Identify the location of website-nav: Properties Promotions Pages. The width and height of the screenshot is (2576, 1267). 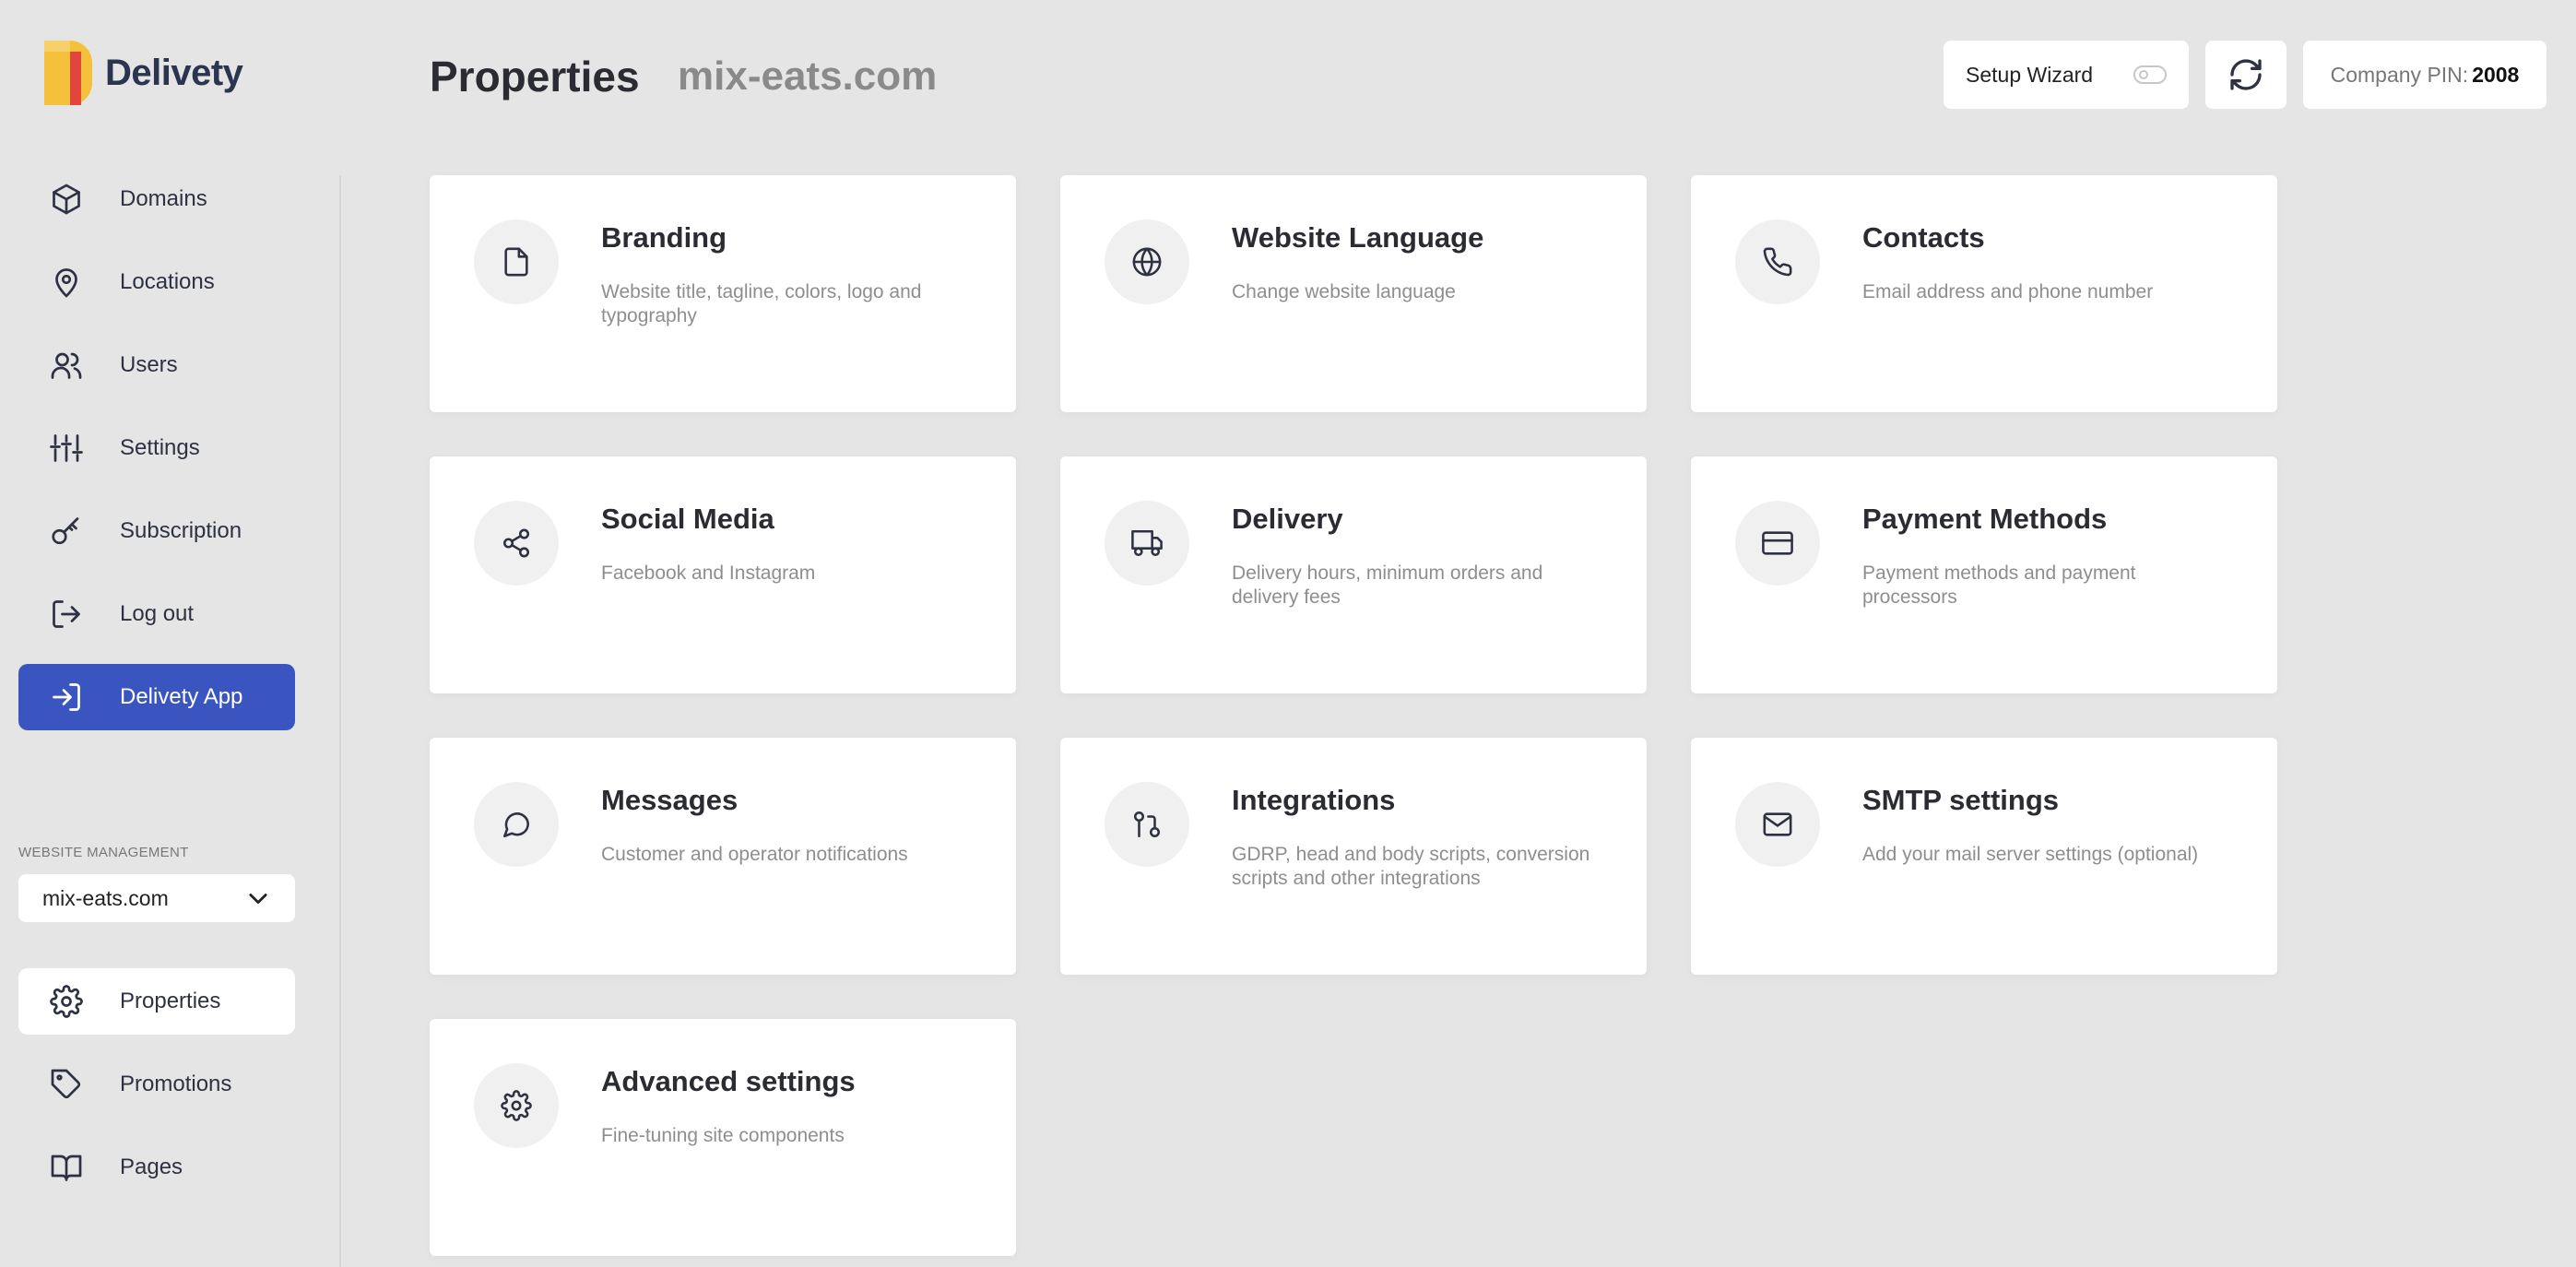
(156, 1092).